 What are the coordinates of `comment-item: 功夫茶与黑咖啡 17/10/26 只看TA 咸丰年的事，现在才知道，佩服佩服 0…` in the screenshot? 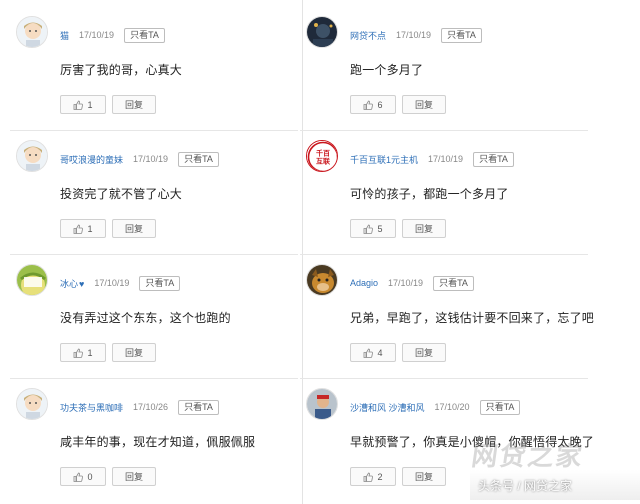 It's located at (154, 439).